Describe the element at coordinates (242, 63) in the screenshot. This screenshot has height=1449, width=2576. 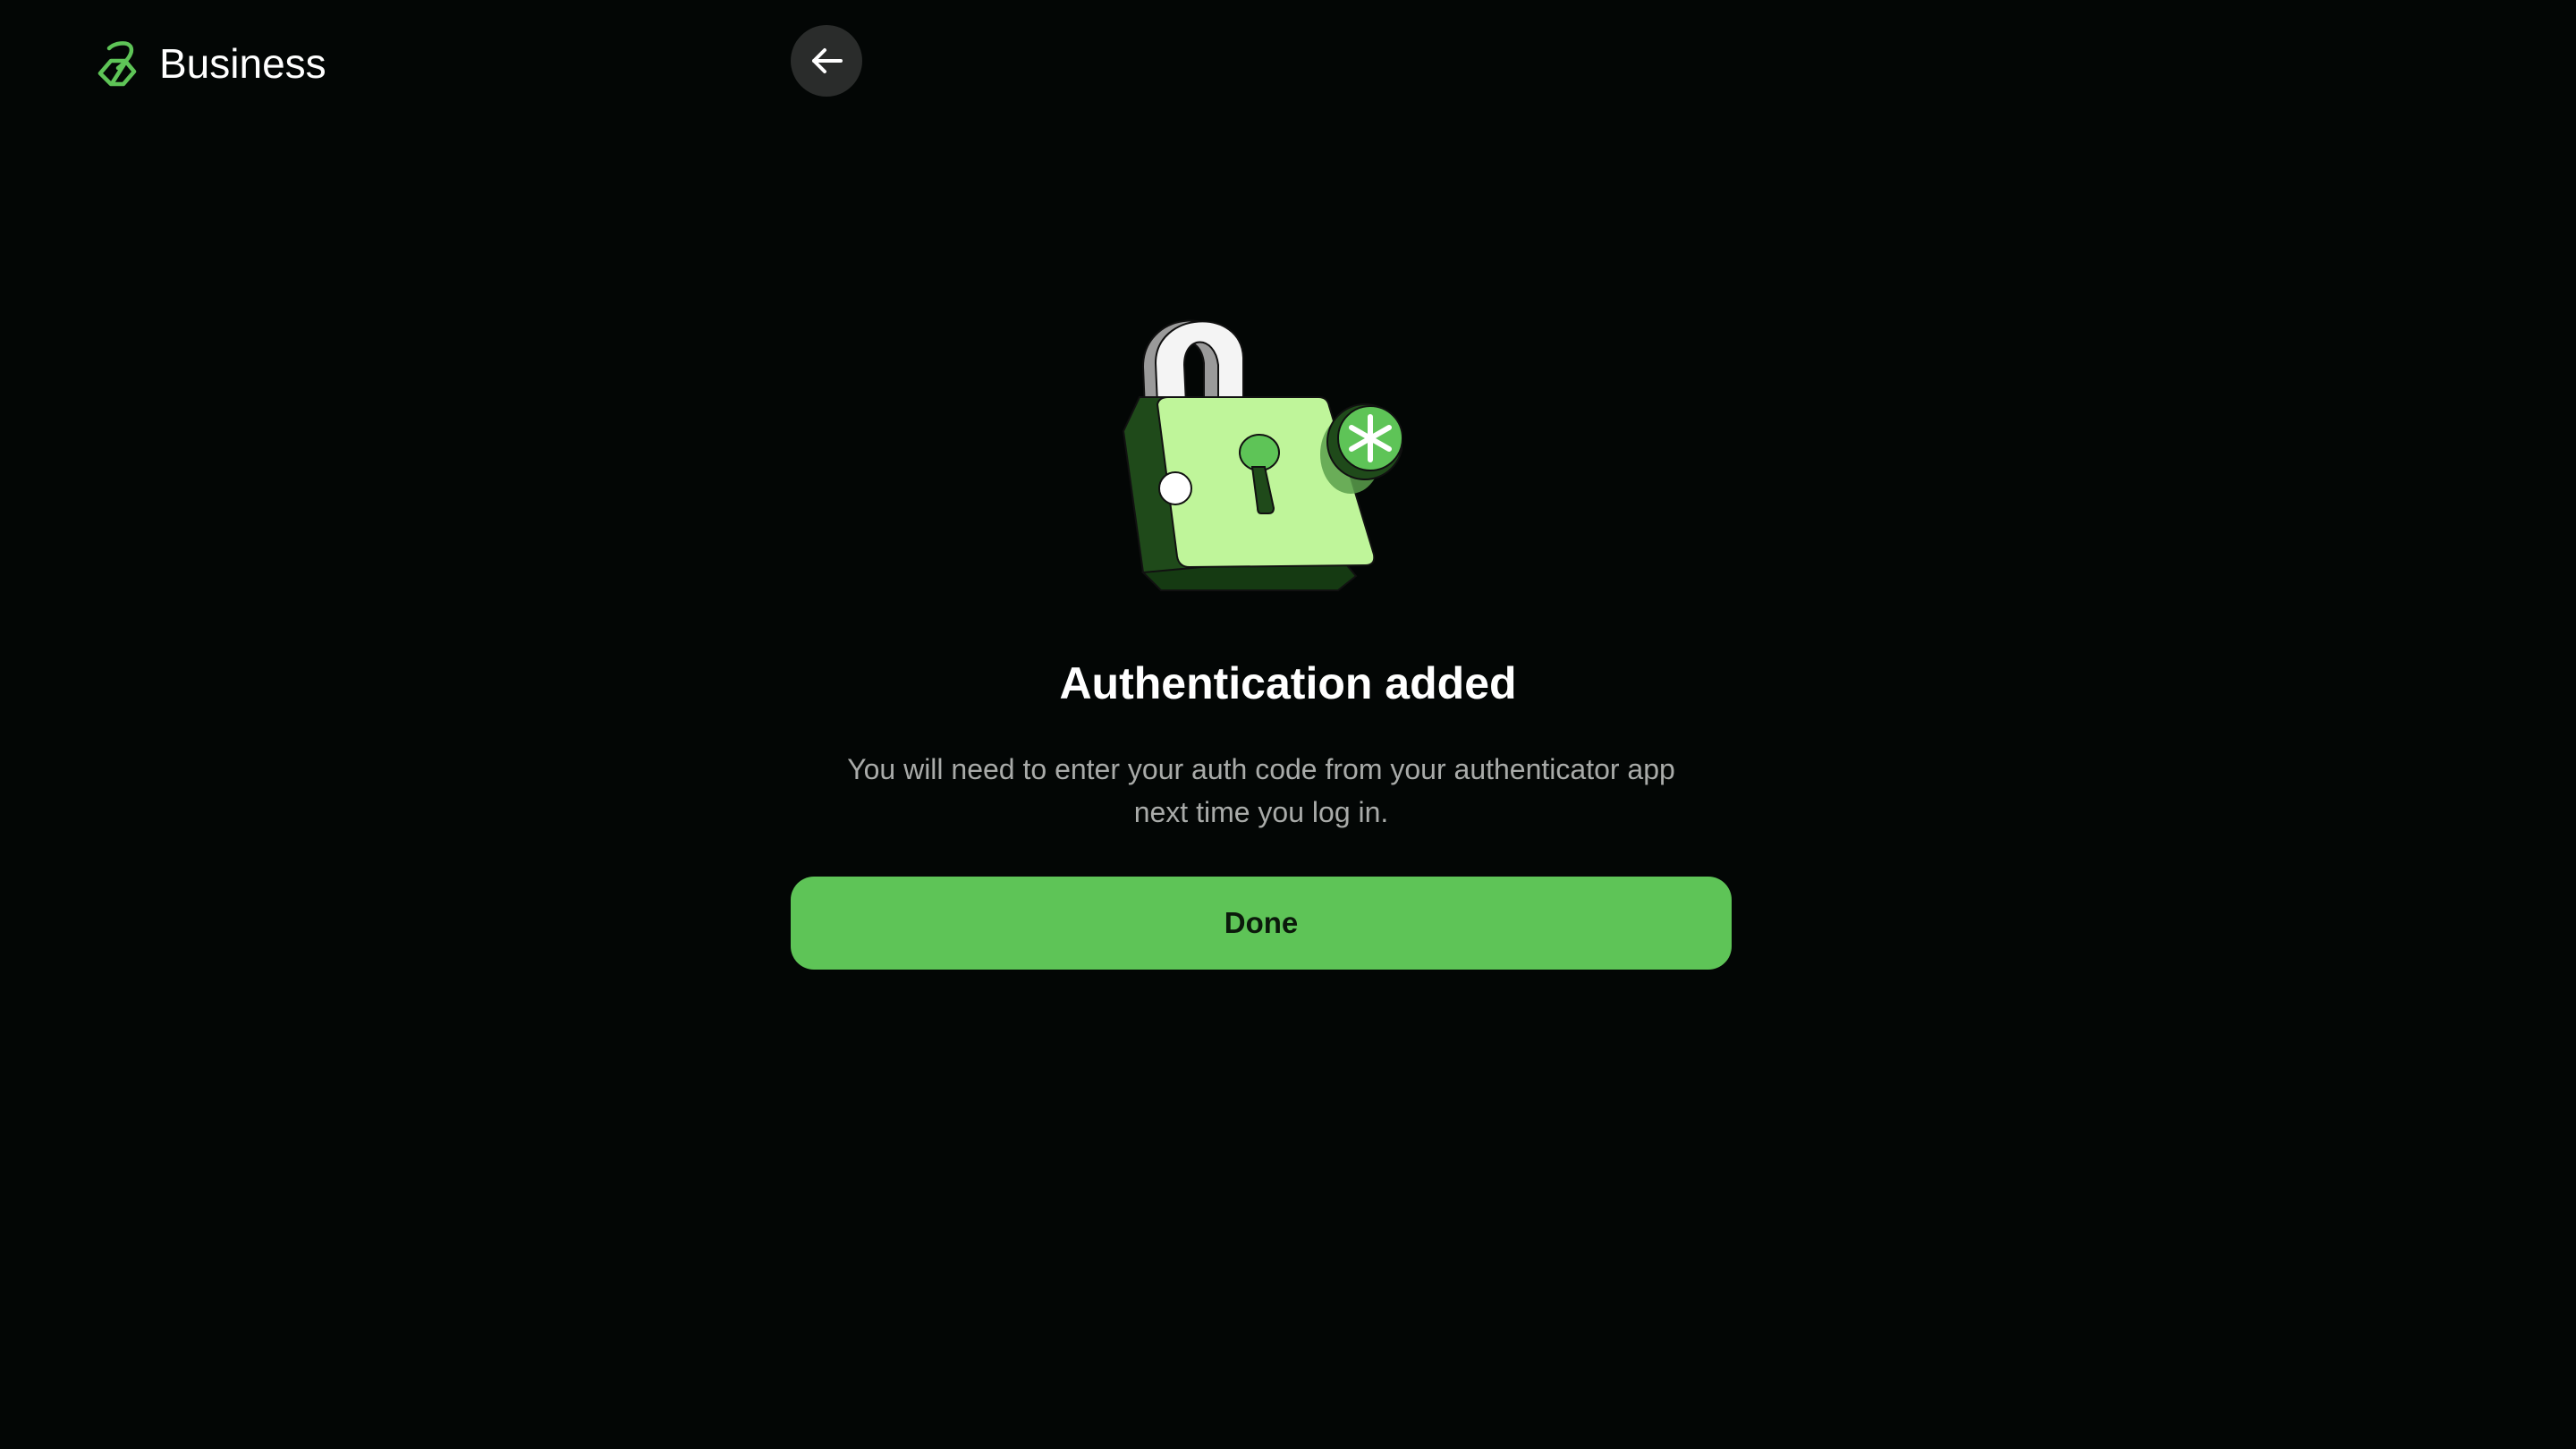
I see `brand-name: Business` at that location.